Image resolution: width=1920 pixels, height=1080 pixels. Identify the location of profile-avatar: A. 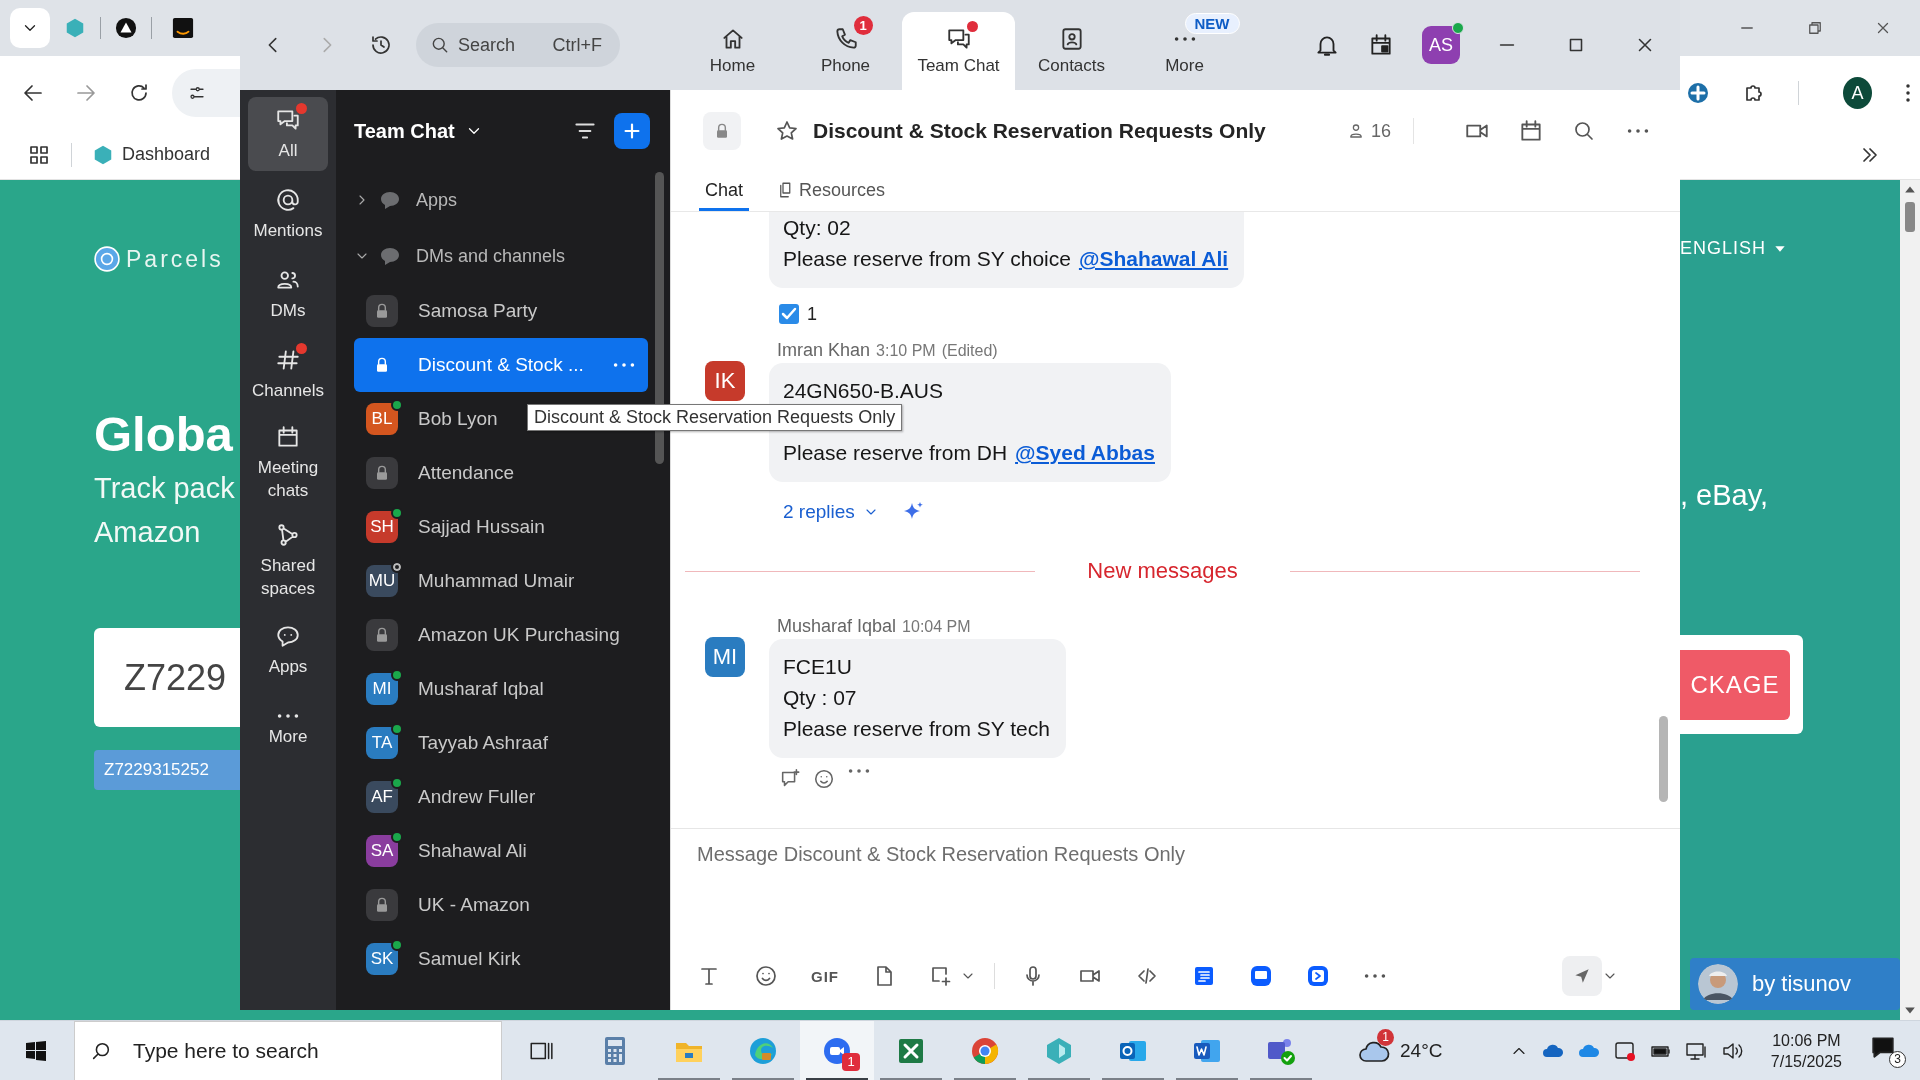
(1857, 93).